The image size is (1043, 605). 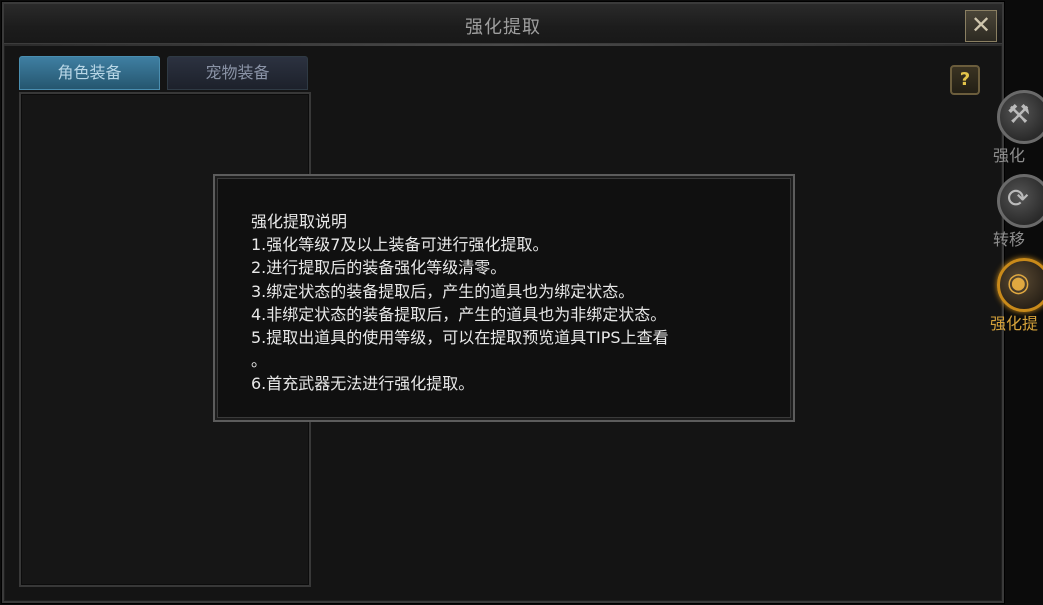 I want to click on transfer-icon: ⟳, so click(x=1018, y=199).